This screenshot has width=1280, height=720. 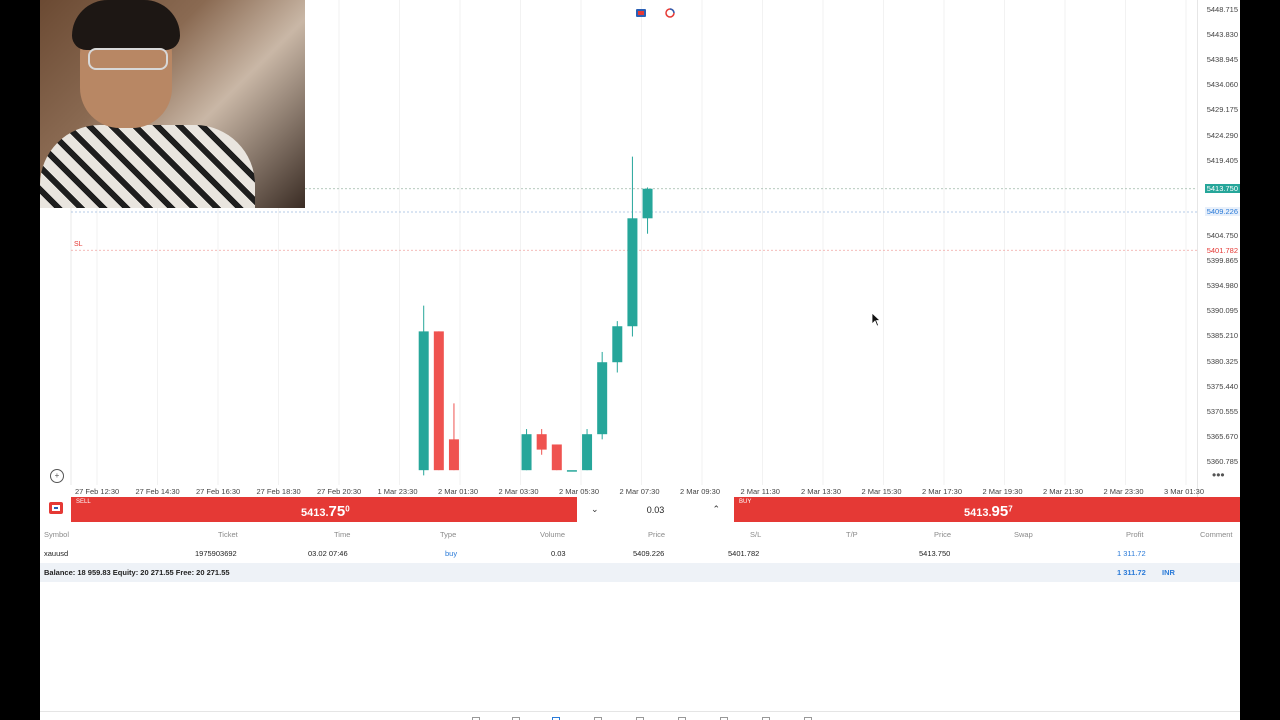 I want to click on price-tick-label: 5375.440, so click(x=1222, y=386).